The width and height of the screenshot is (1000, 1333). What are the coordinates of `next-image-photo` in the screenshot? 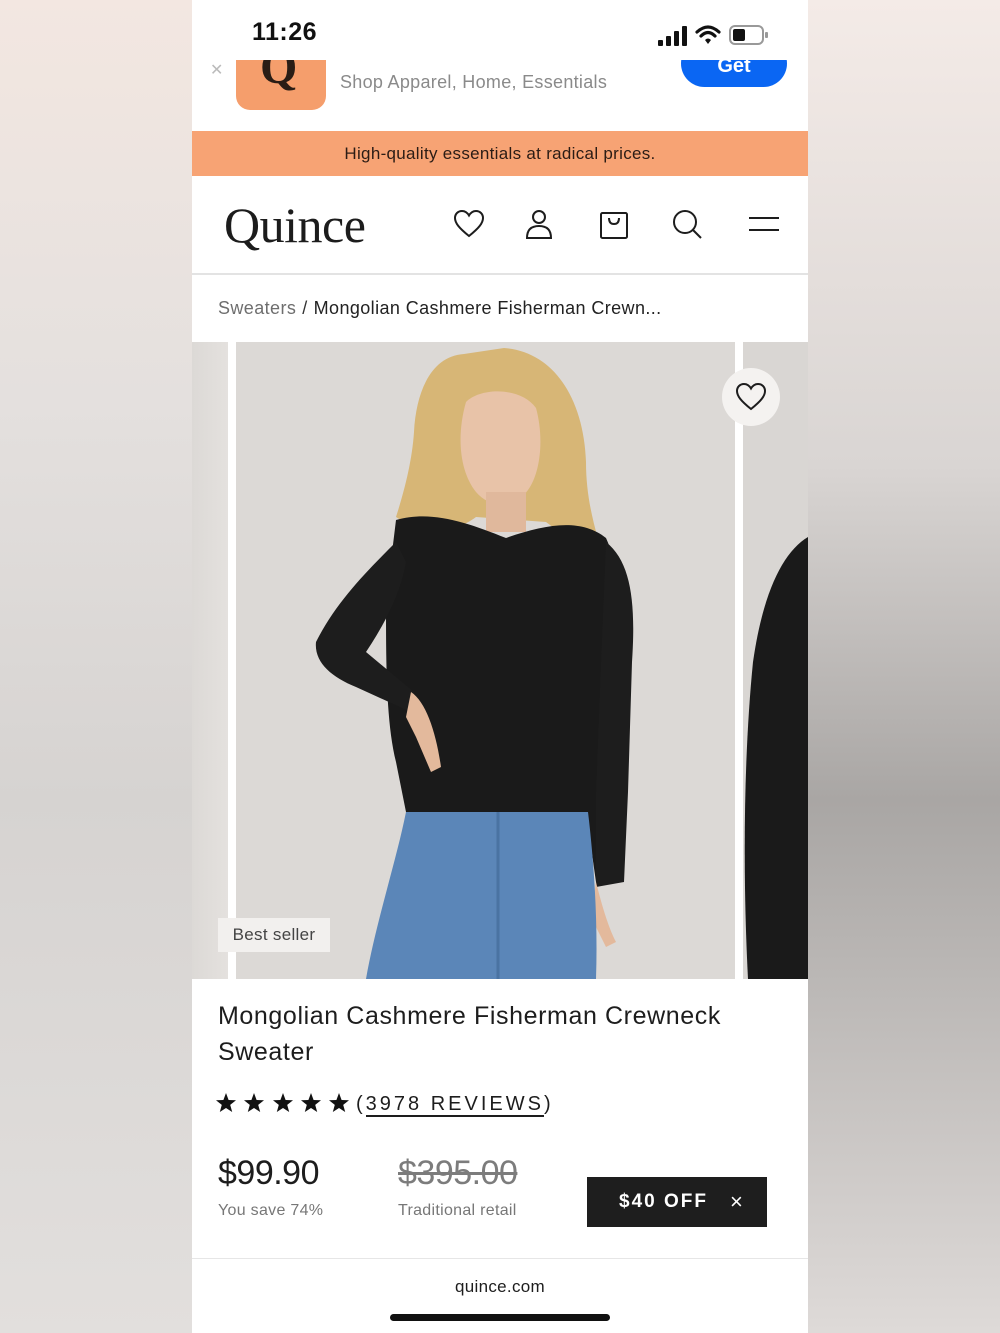 It's located at (775, 660).